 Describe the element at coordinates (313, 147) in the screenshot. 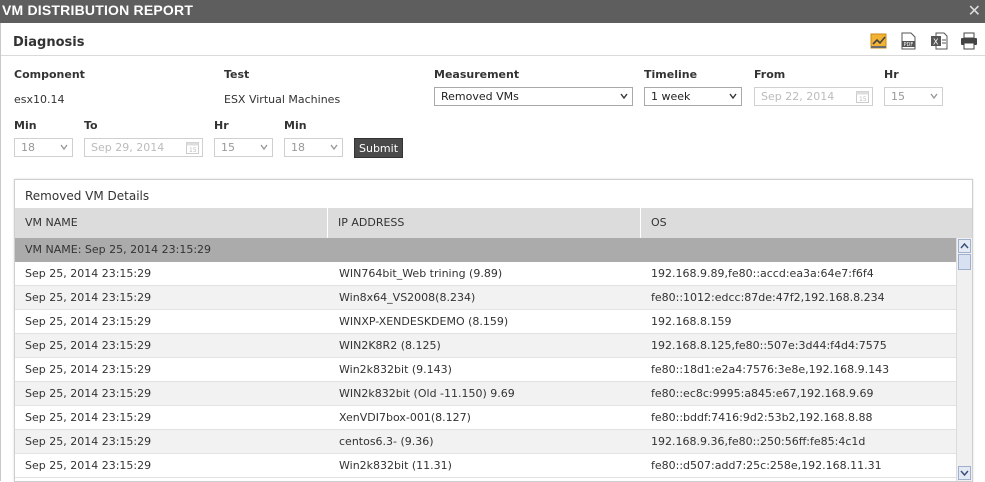

I see `to-min-select: 18` at that location.